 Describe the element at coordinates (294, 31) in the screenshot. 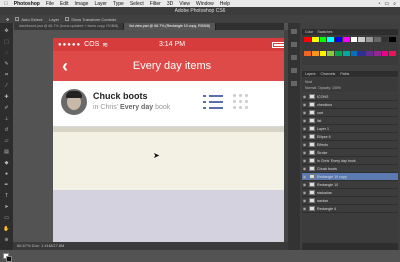

I see `history-icon` at that location.